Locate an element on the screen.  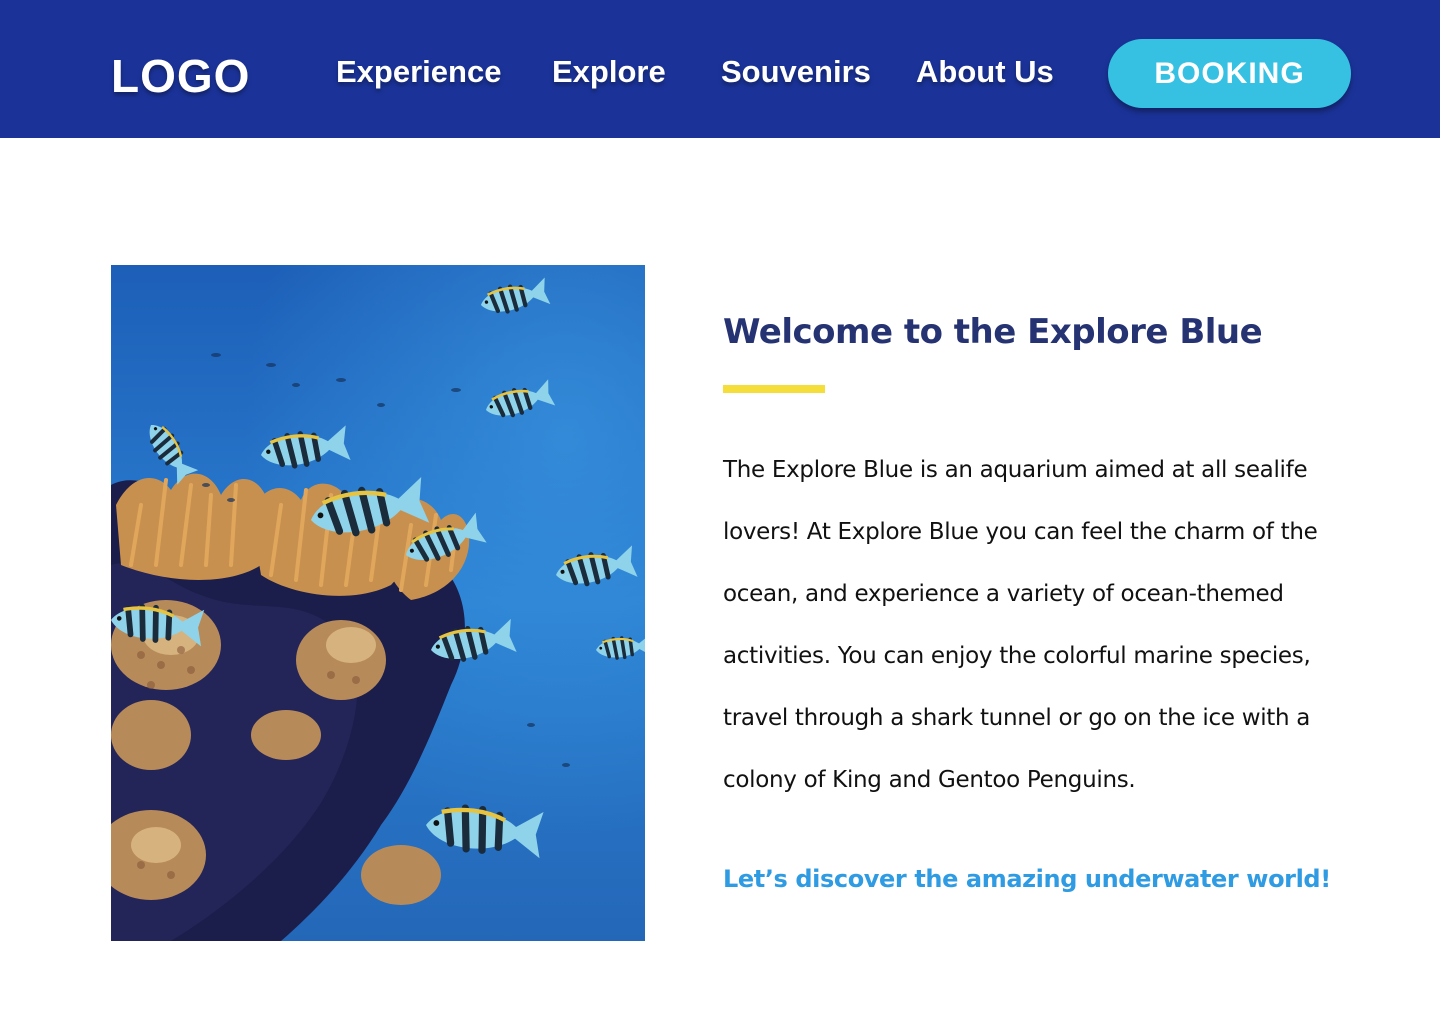
title-accent-bar is located at coordinates (774, 389).